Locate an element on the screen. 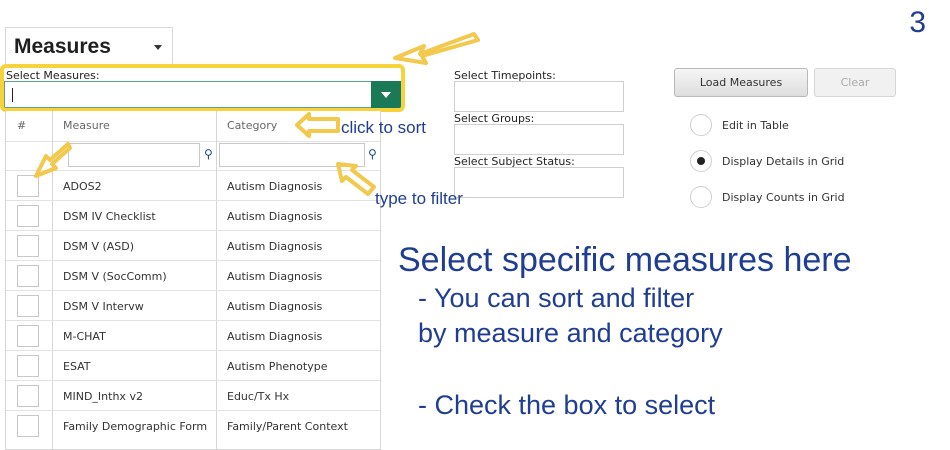 The height and width of the screenshot is (450, 950). instruction-line-3: by measure and category is located at coordinates (570, 333).